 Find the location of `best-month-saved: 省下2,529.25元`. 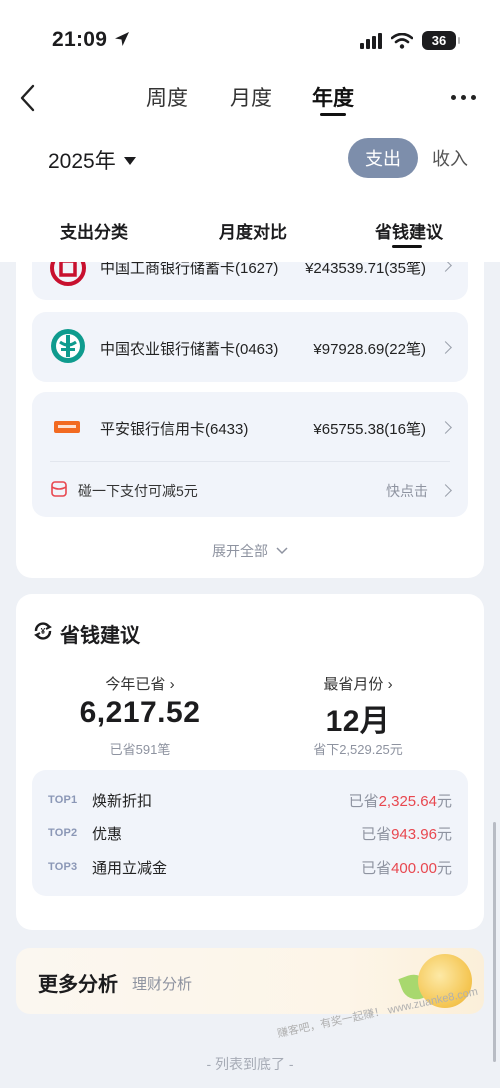

best-month-saved: 省下2,529.25元 is located at coordinates (358, 749).